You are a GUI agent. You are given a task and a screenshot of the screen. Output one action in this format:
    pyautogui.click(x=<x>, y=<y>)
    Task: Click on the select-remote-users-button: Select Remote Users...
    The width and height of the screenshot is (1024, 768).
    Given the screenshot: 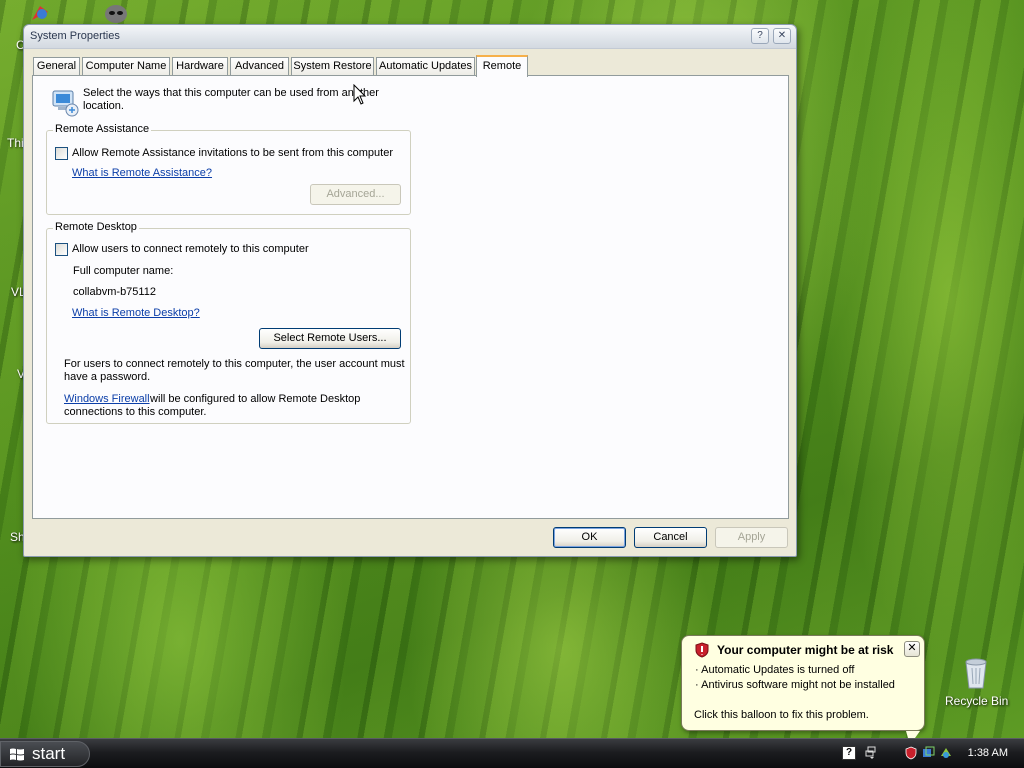 What is the action you would take?
    pyautogui.click(x=330, y=338)
    